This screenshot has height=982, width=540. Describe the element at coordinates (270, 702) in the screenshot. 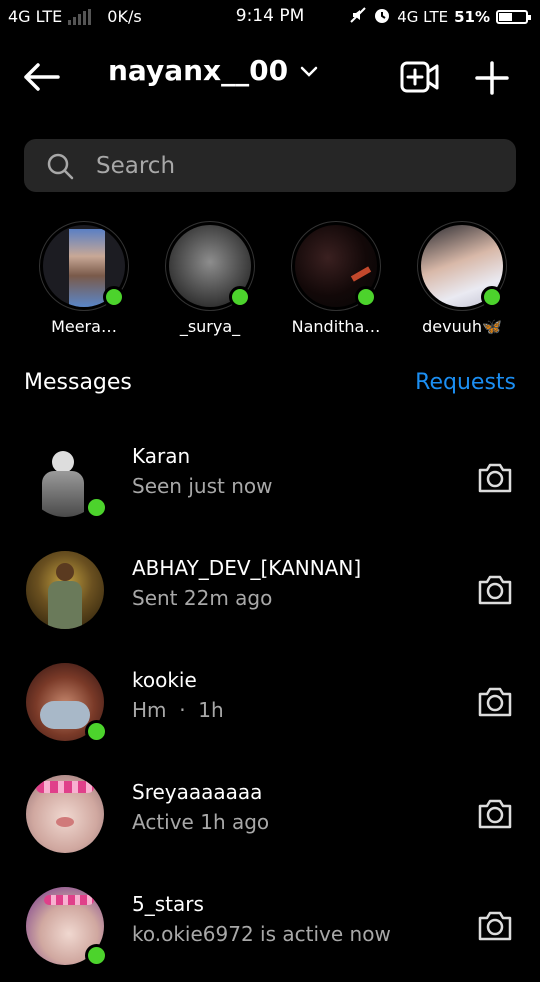

I see `conversation-row: kookie Hm · 1h` at that location.